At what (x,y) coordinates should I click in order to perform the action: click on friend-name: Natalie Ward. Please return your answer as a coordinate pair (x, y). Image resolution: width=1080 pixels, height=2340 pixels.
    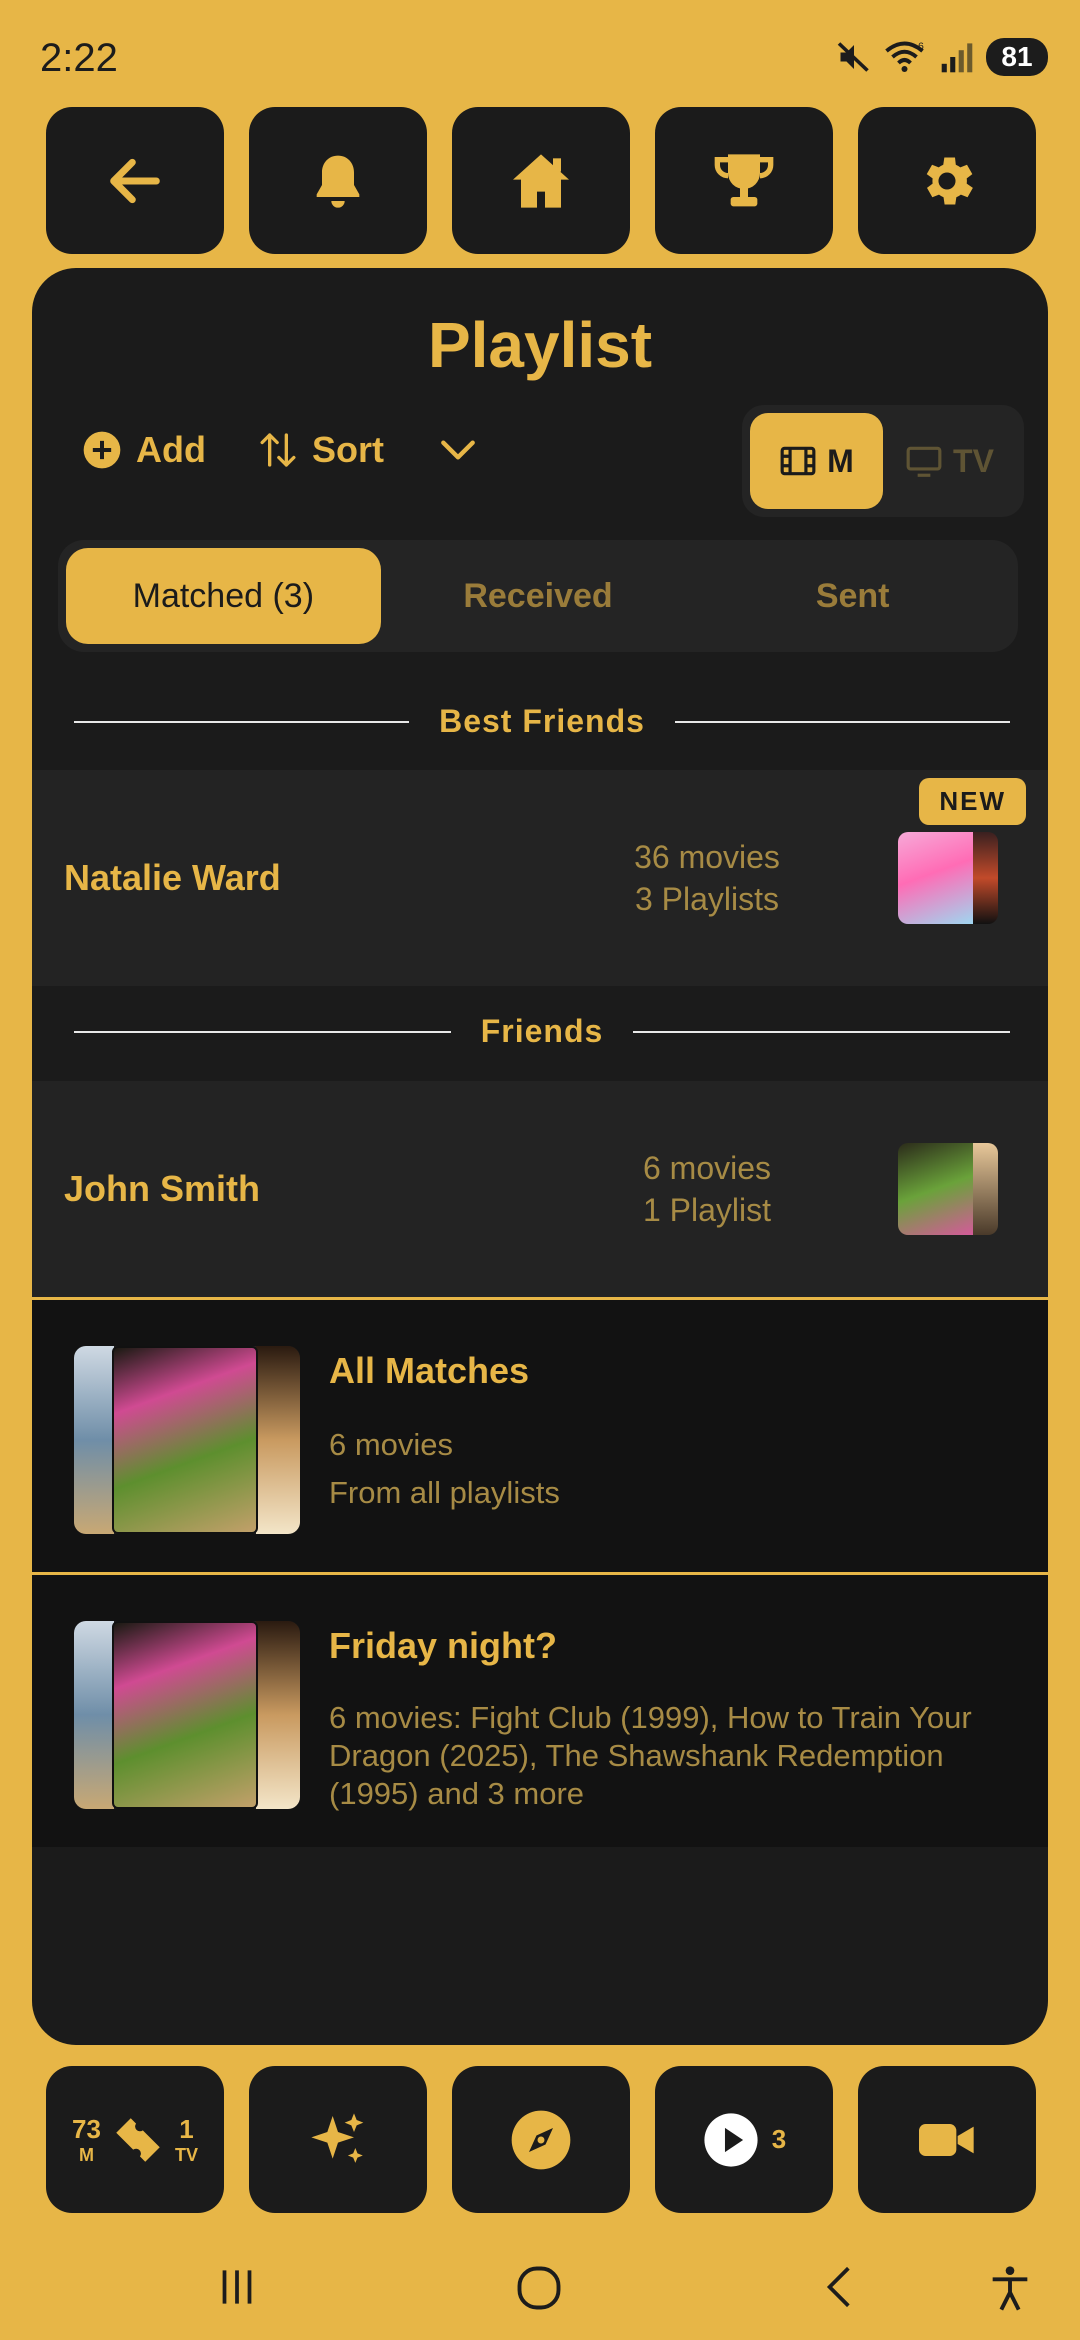
    Looking at the image, I should click on (172, 877).